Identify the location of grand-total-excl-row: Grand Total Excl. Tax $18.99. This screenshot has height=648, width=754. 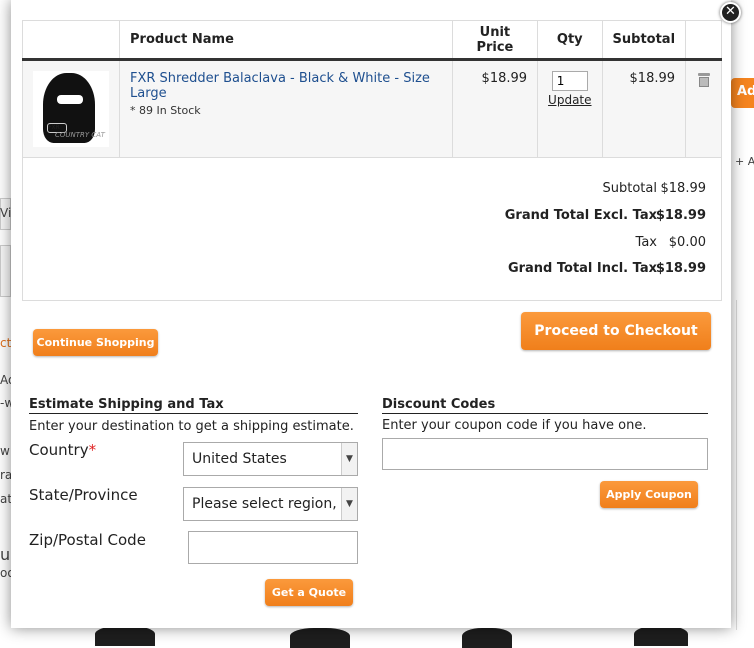
(521, 221).